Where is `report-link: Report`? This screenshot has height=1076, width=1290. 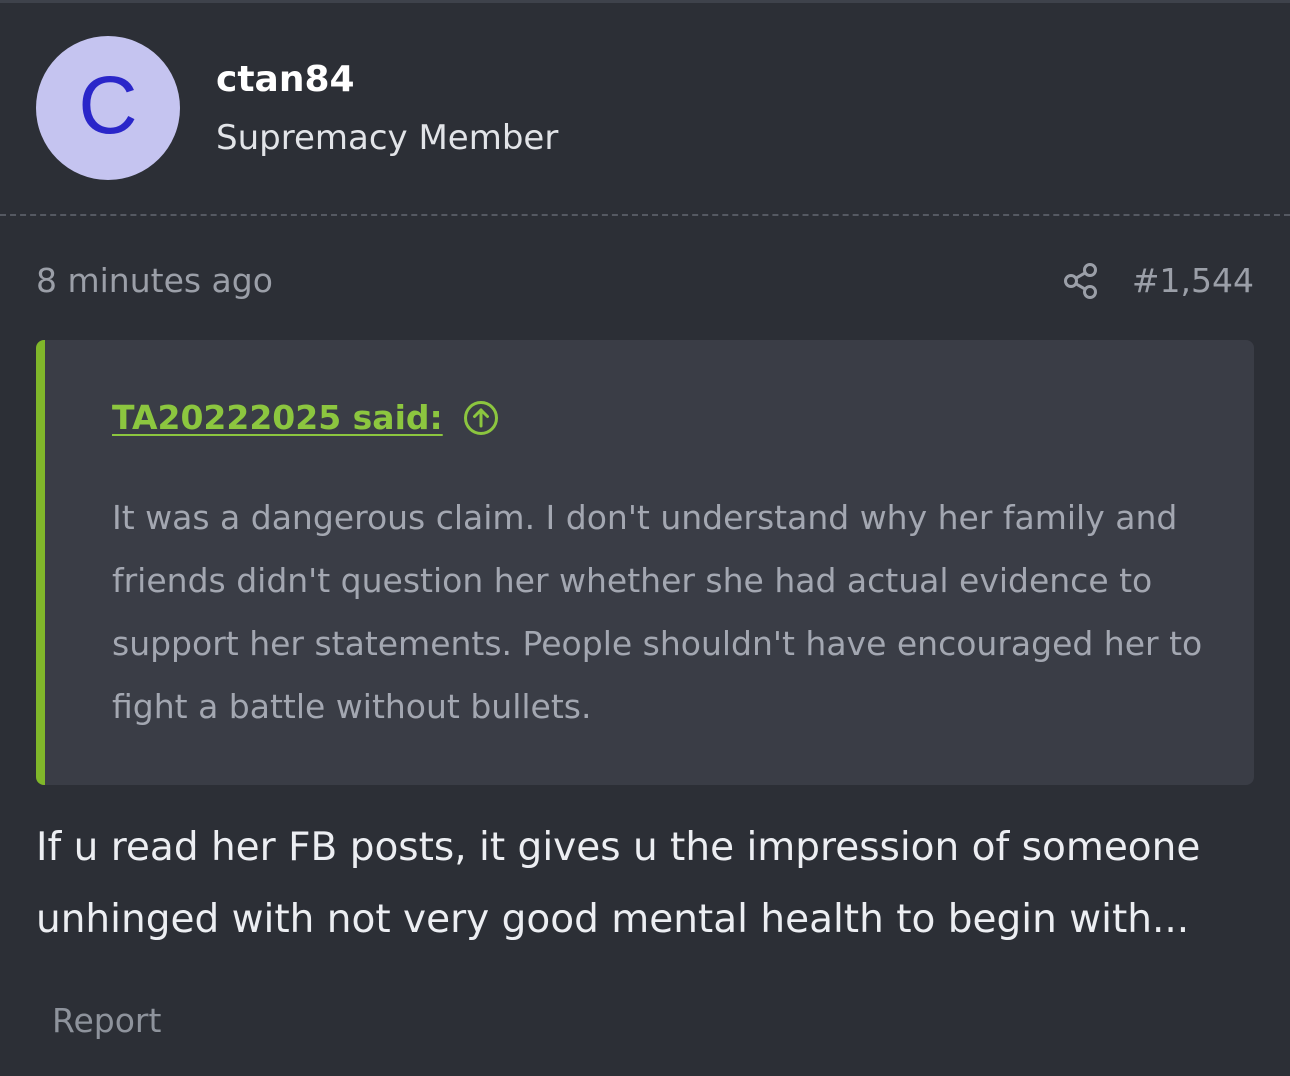 report-link: Report is located at coordinates (106, 1021).